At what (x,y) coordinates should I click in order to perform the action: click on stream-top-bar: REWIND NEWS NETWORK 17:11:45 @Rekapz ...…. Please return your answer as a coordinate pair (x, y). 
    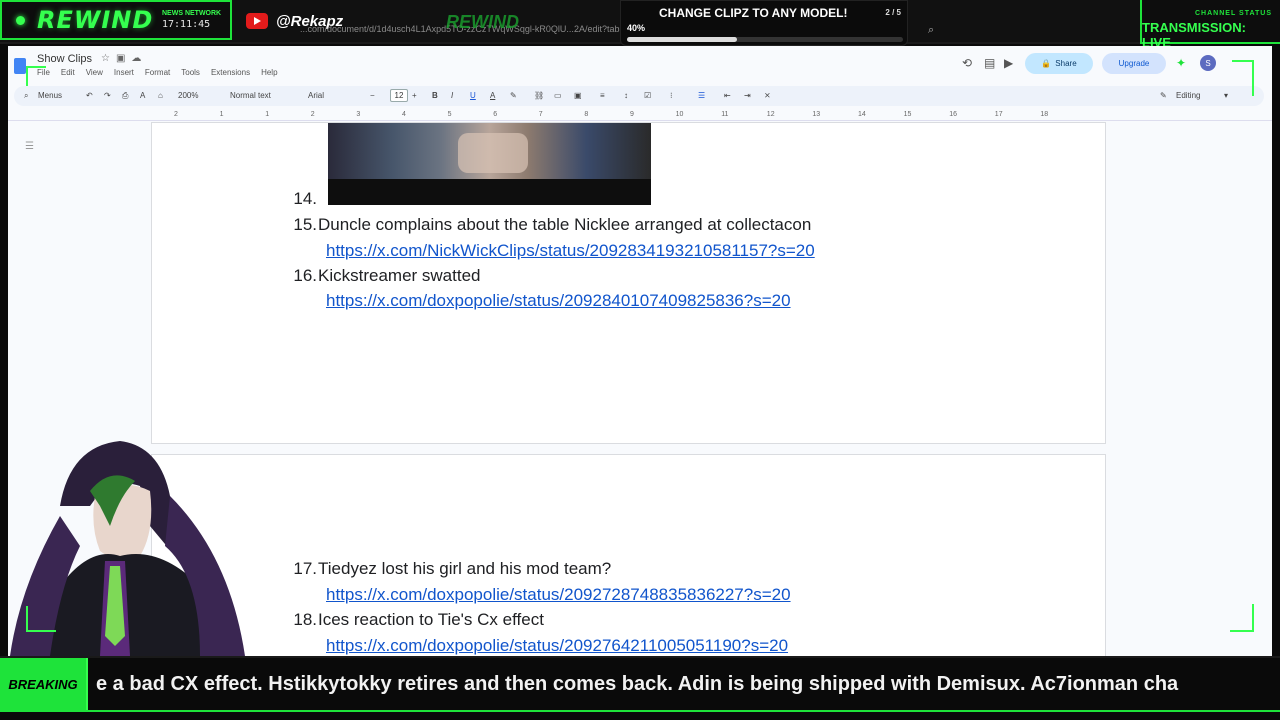
    Looking at the image, I should click on (640, 25).